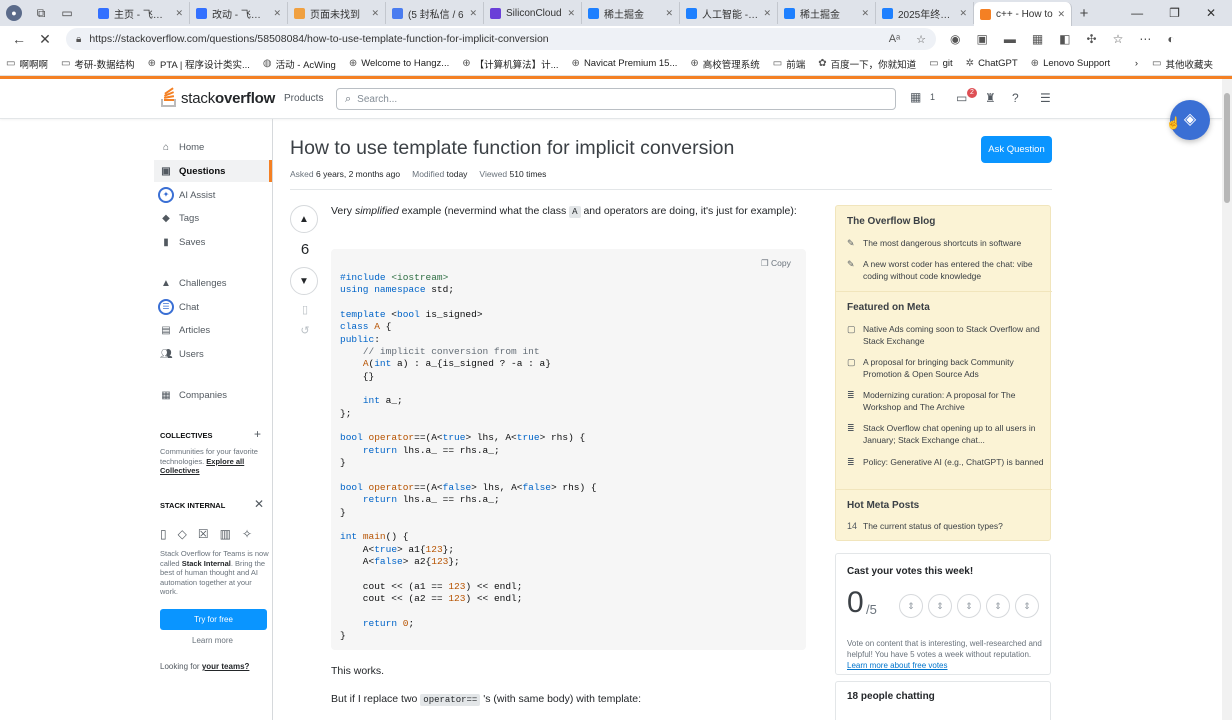 Image resolution: width=1232 pixels, height=720 pixels. What do you see at coordinates (1016, 149) in the screenshot?
I see `ask-question-button: Ask Question` at bounding box center [1016, 149].